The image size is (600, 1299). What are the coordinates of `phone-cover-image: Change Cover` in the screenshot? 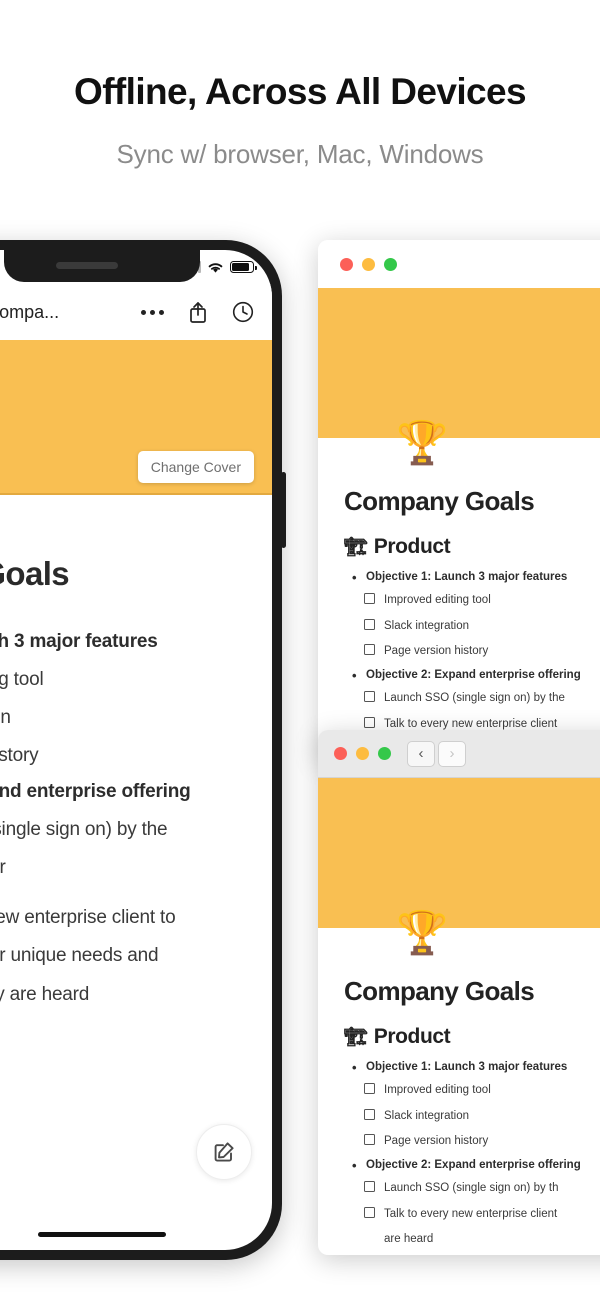 It's located at (136, 417).